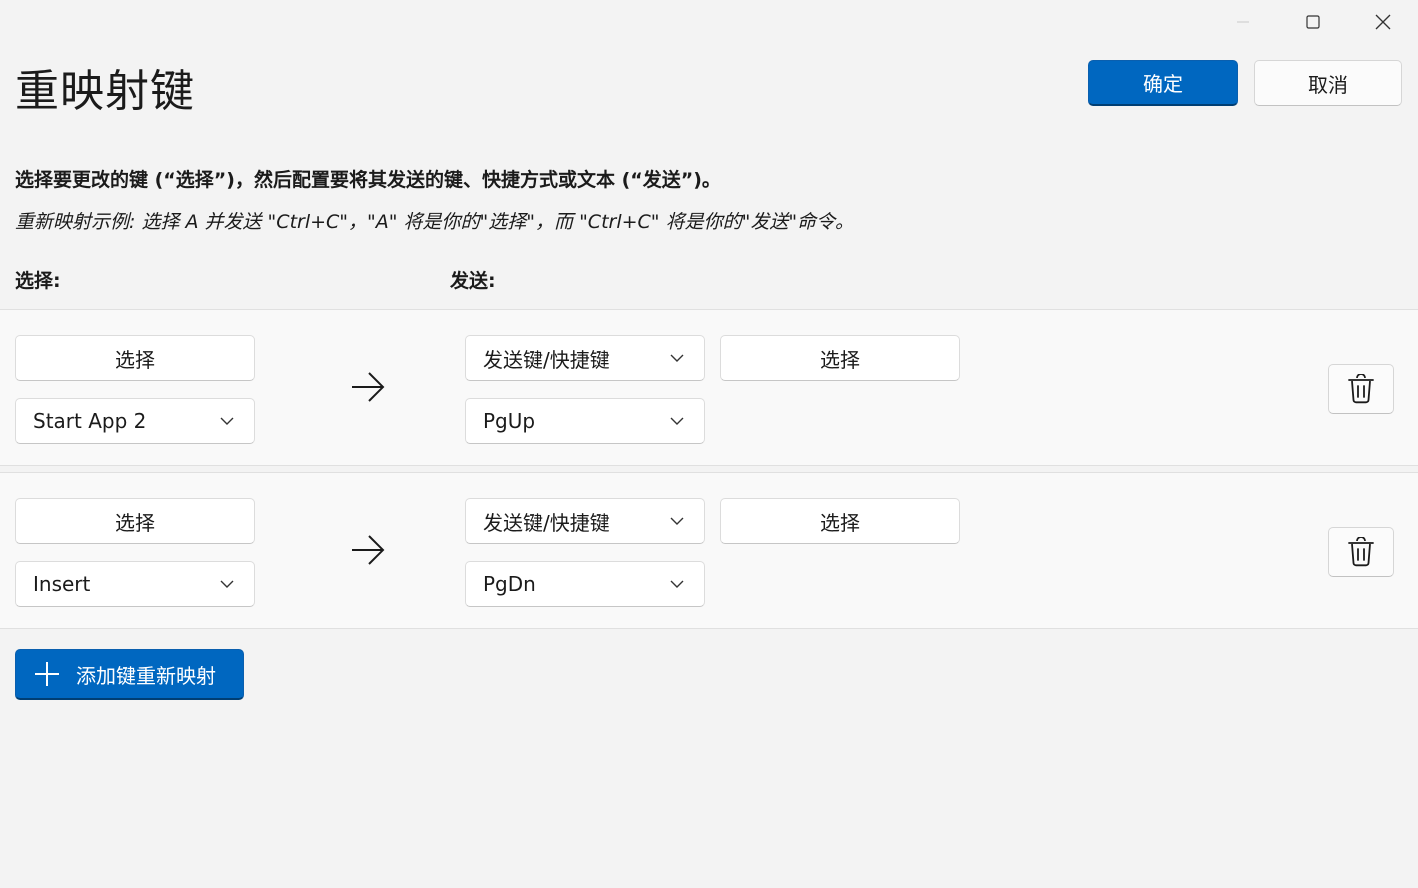 Image resolution: width=1418 pixels, height=888 pixels. What do you see at coordinates (585, 584) in the screenshot?
I see `send-key-dropdown: PgDn` at bounding box center [585, 584].